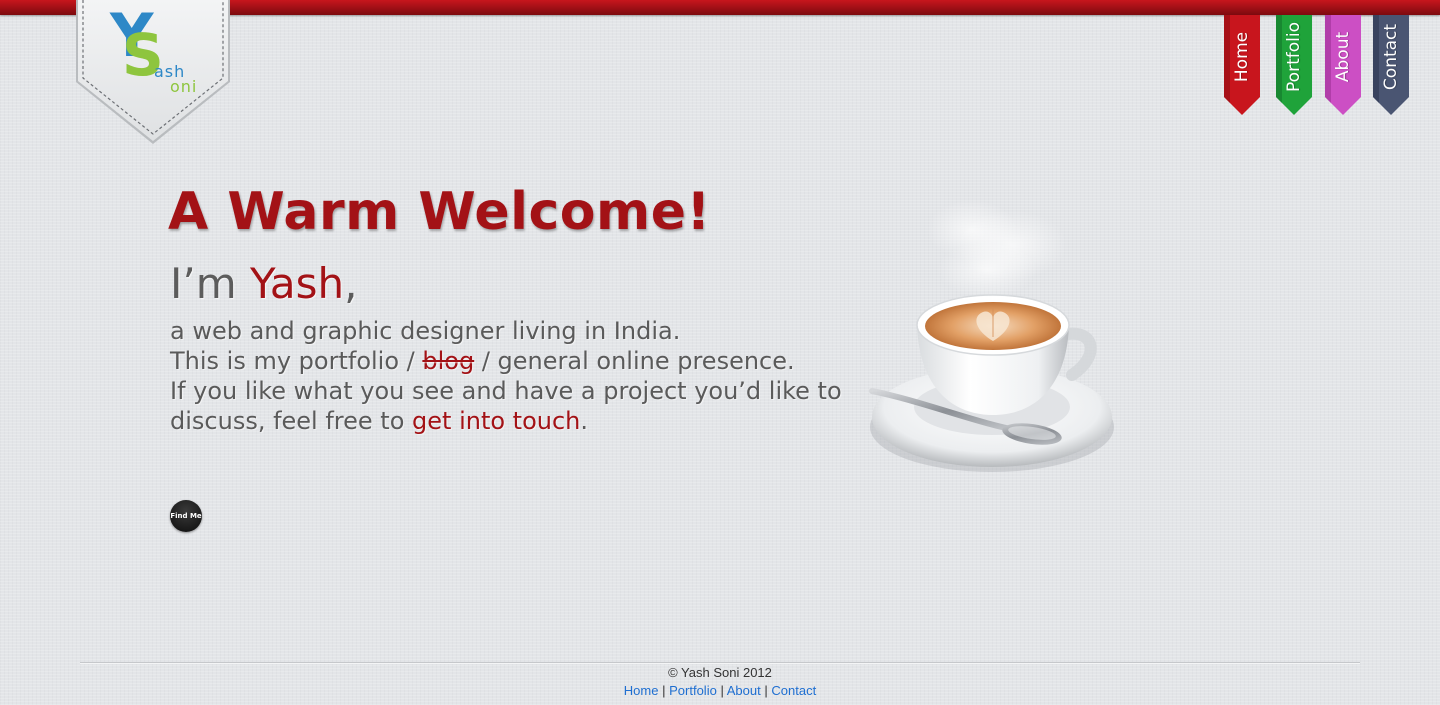 This screenshot has width=1440, height=705. I want to click on intro-prefix: I’m, so click(210, 283).